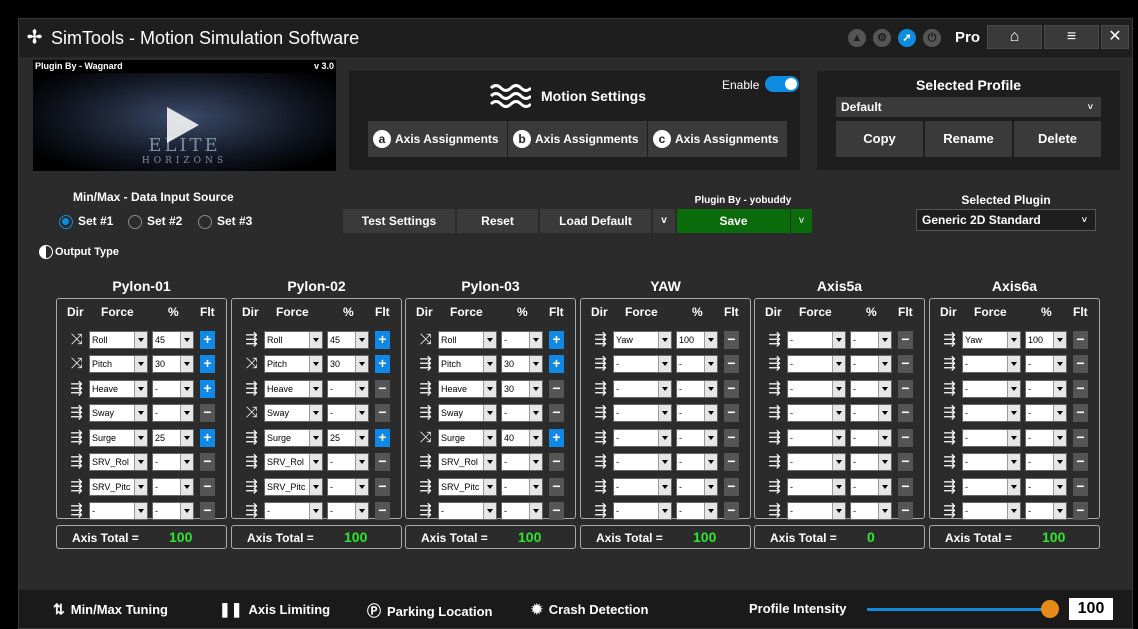 The height and width of the screenshot is (629, 1138). I want to click on enable-toggle, so click(782, 84).